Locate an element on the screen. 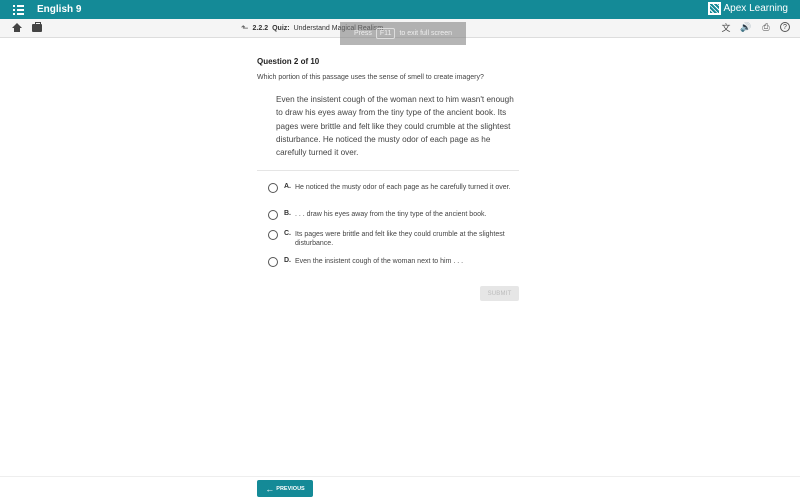  divider is located at coordinates (388, 170).